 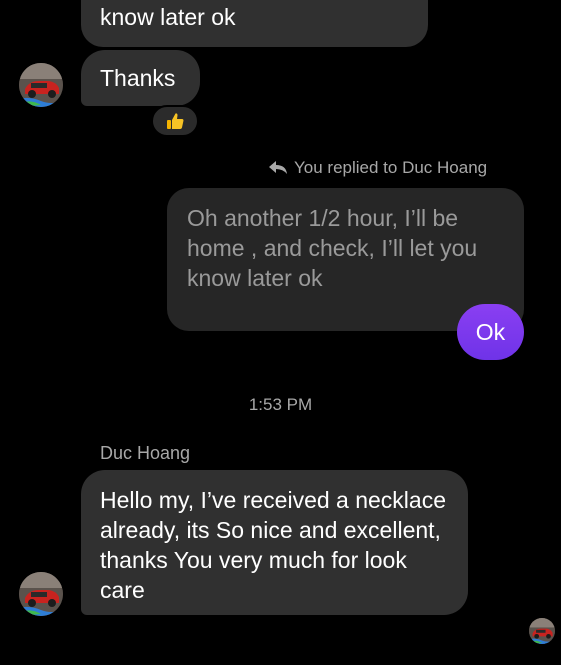 I want to click on reply-note-text: You replied to Duc Hoang, so click(x=391, y=167).